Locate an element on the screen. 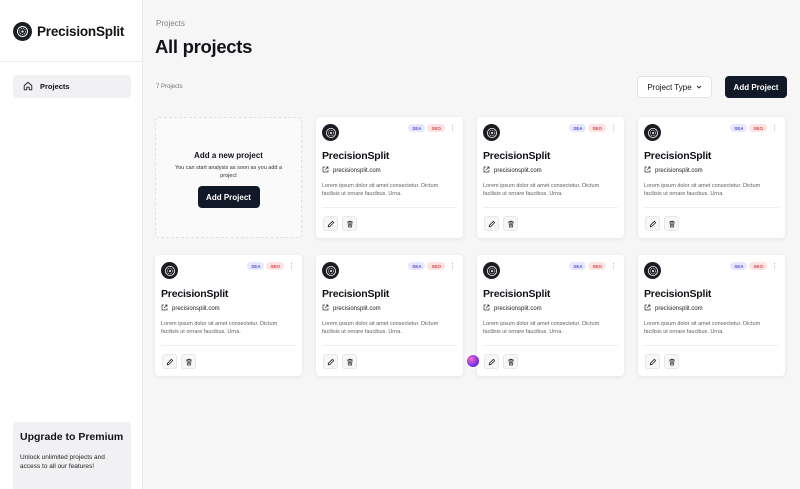 The image size is (800, 489). sidebar-item-label: Projects is located at coordinates (55, 86).